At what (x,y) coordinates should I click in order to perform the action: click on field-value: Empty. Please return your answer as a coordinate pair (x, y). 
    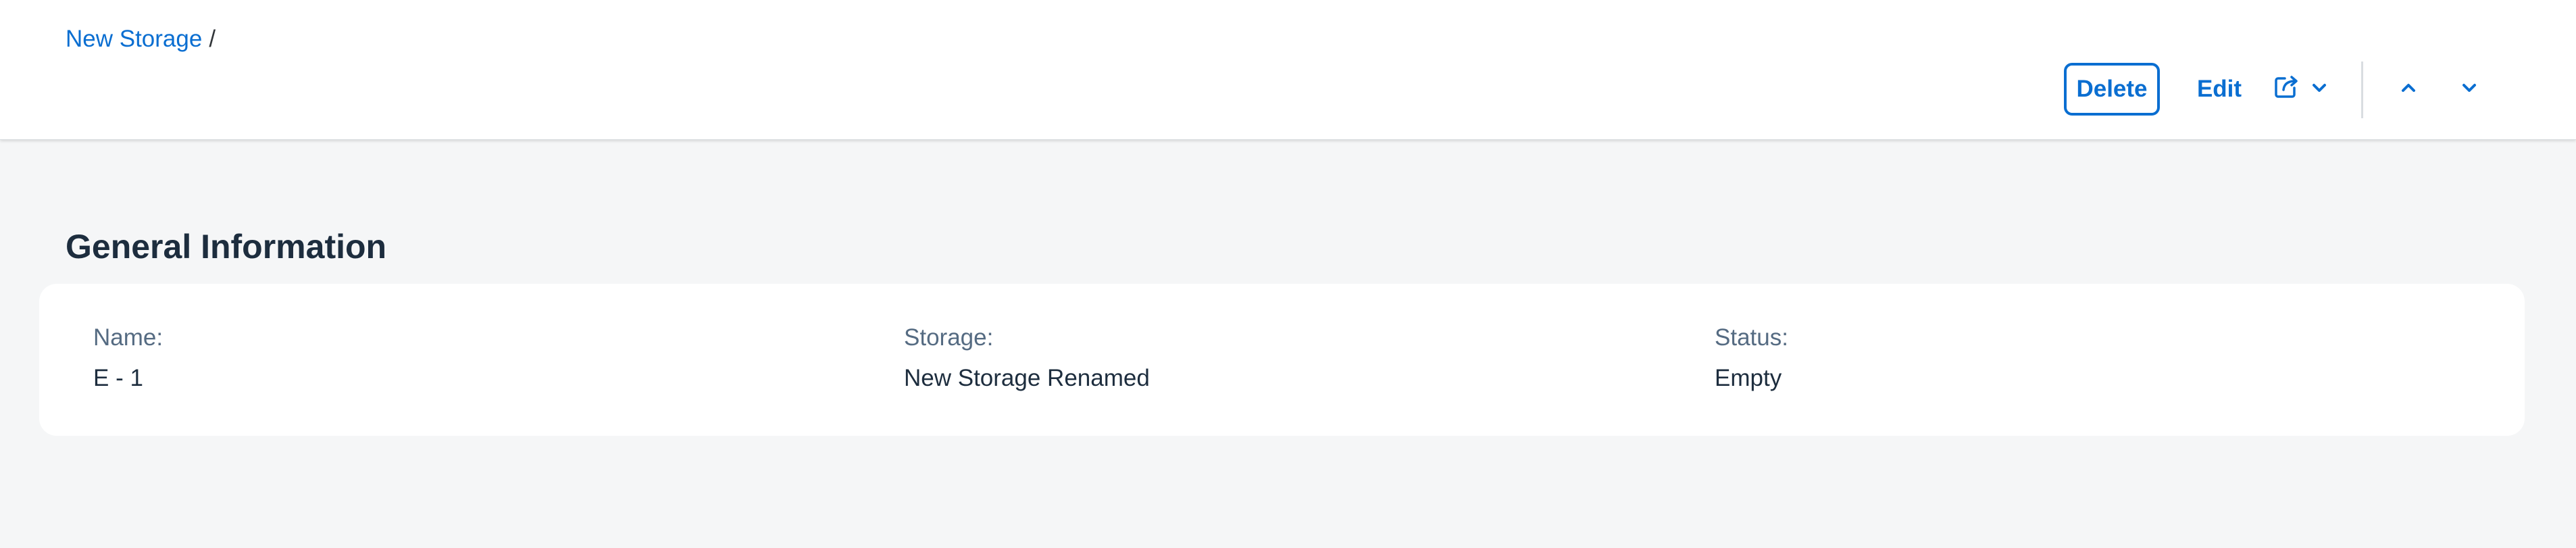
    Looking at the image, I should click on (1748, 378).